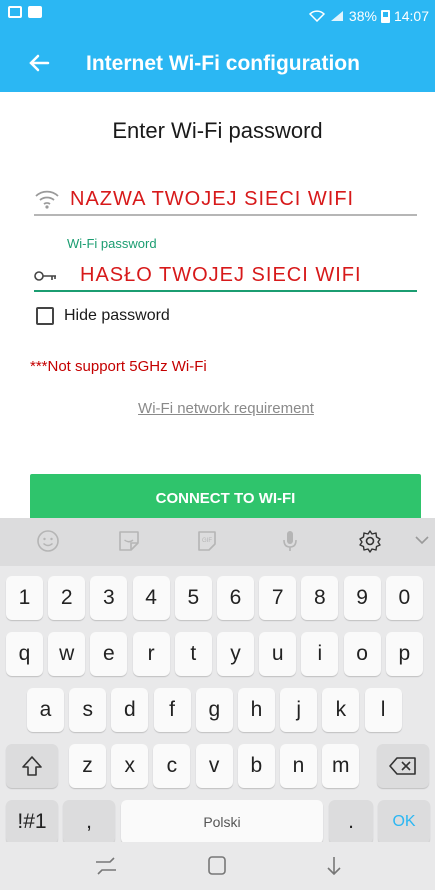 The width and height of the screenshot is (435, 890). Describe the element at coordinates (256, 766) in the screenshot. I see `key-b: b` at that location.